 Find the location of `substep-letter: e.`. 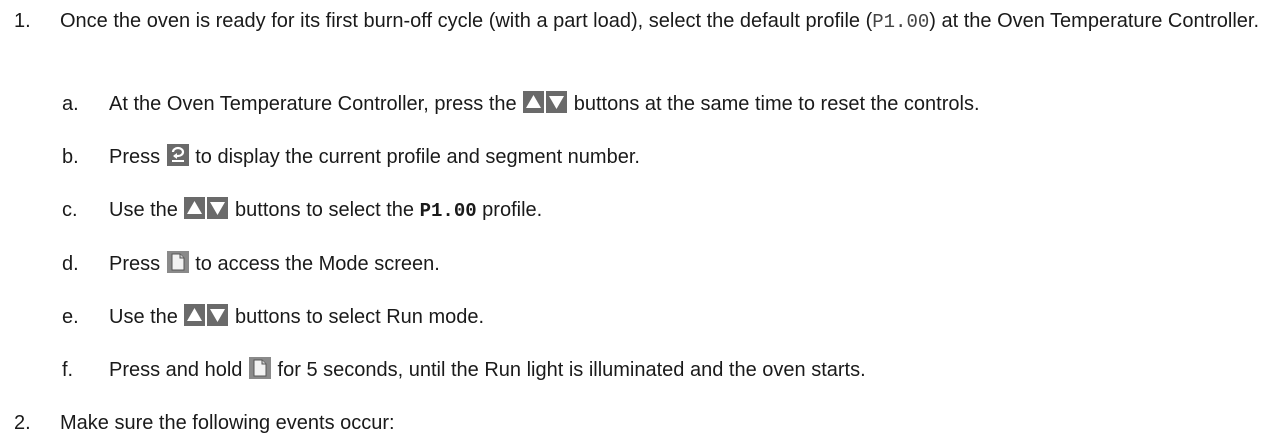

substep-letter: e. is located at coordinates (70, 317).